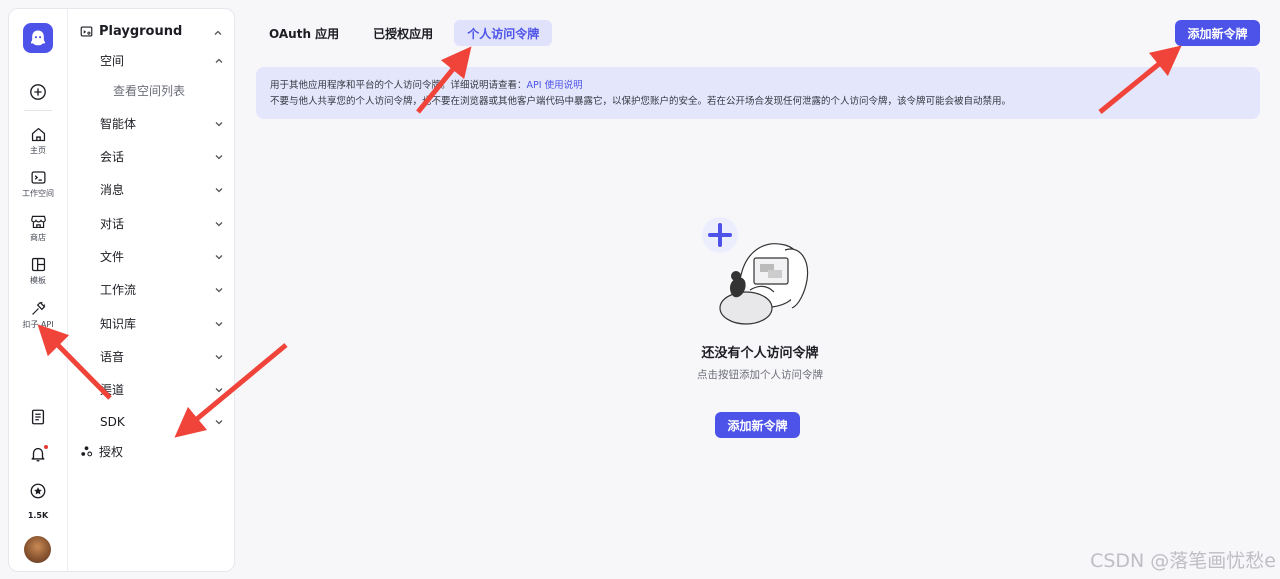 The width and height of the screenshot is (1280, 579). Describe the element at coordinates (38, 237) in the screenshot. I see `rail-label: 商店` at that location.